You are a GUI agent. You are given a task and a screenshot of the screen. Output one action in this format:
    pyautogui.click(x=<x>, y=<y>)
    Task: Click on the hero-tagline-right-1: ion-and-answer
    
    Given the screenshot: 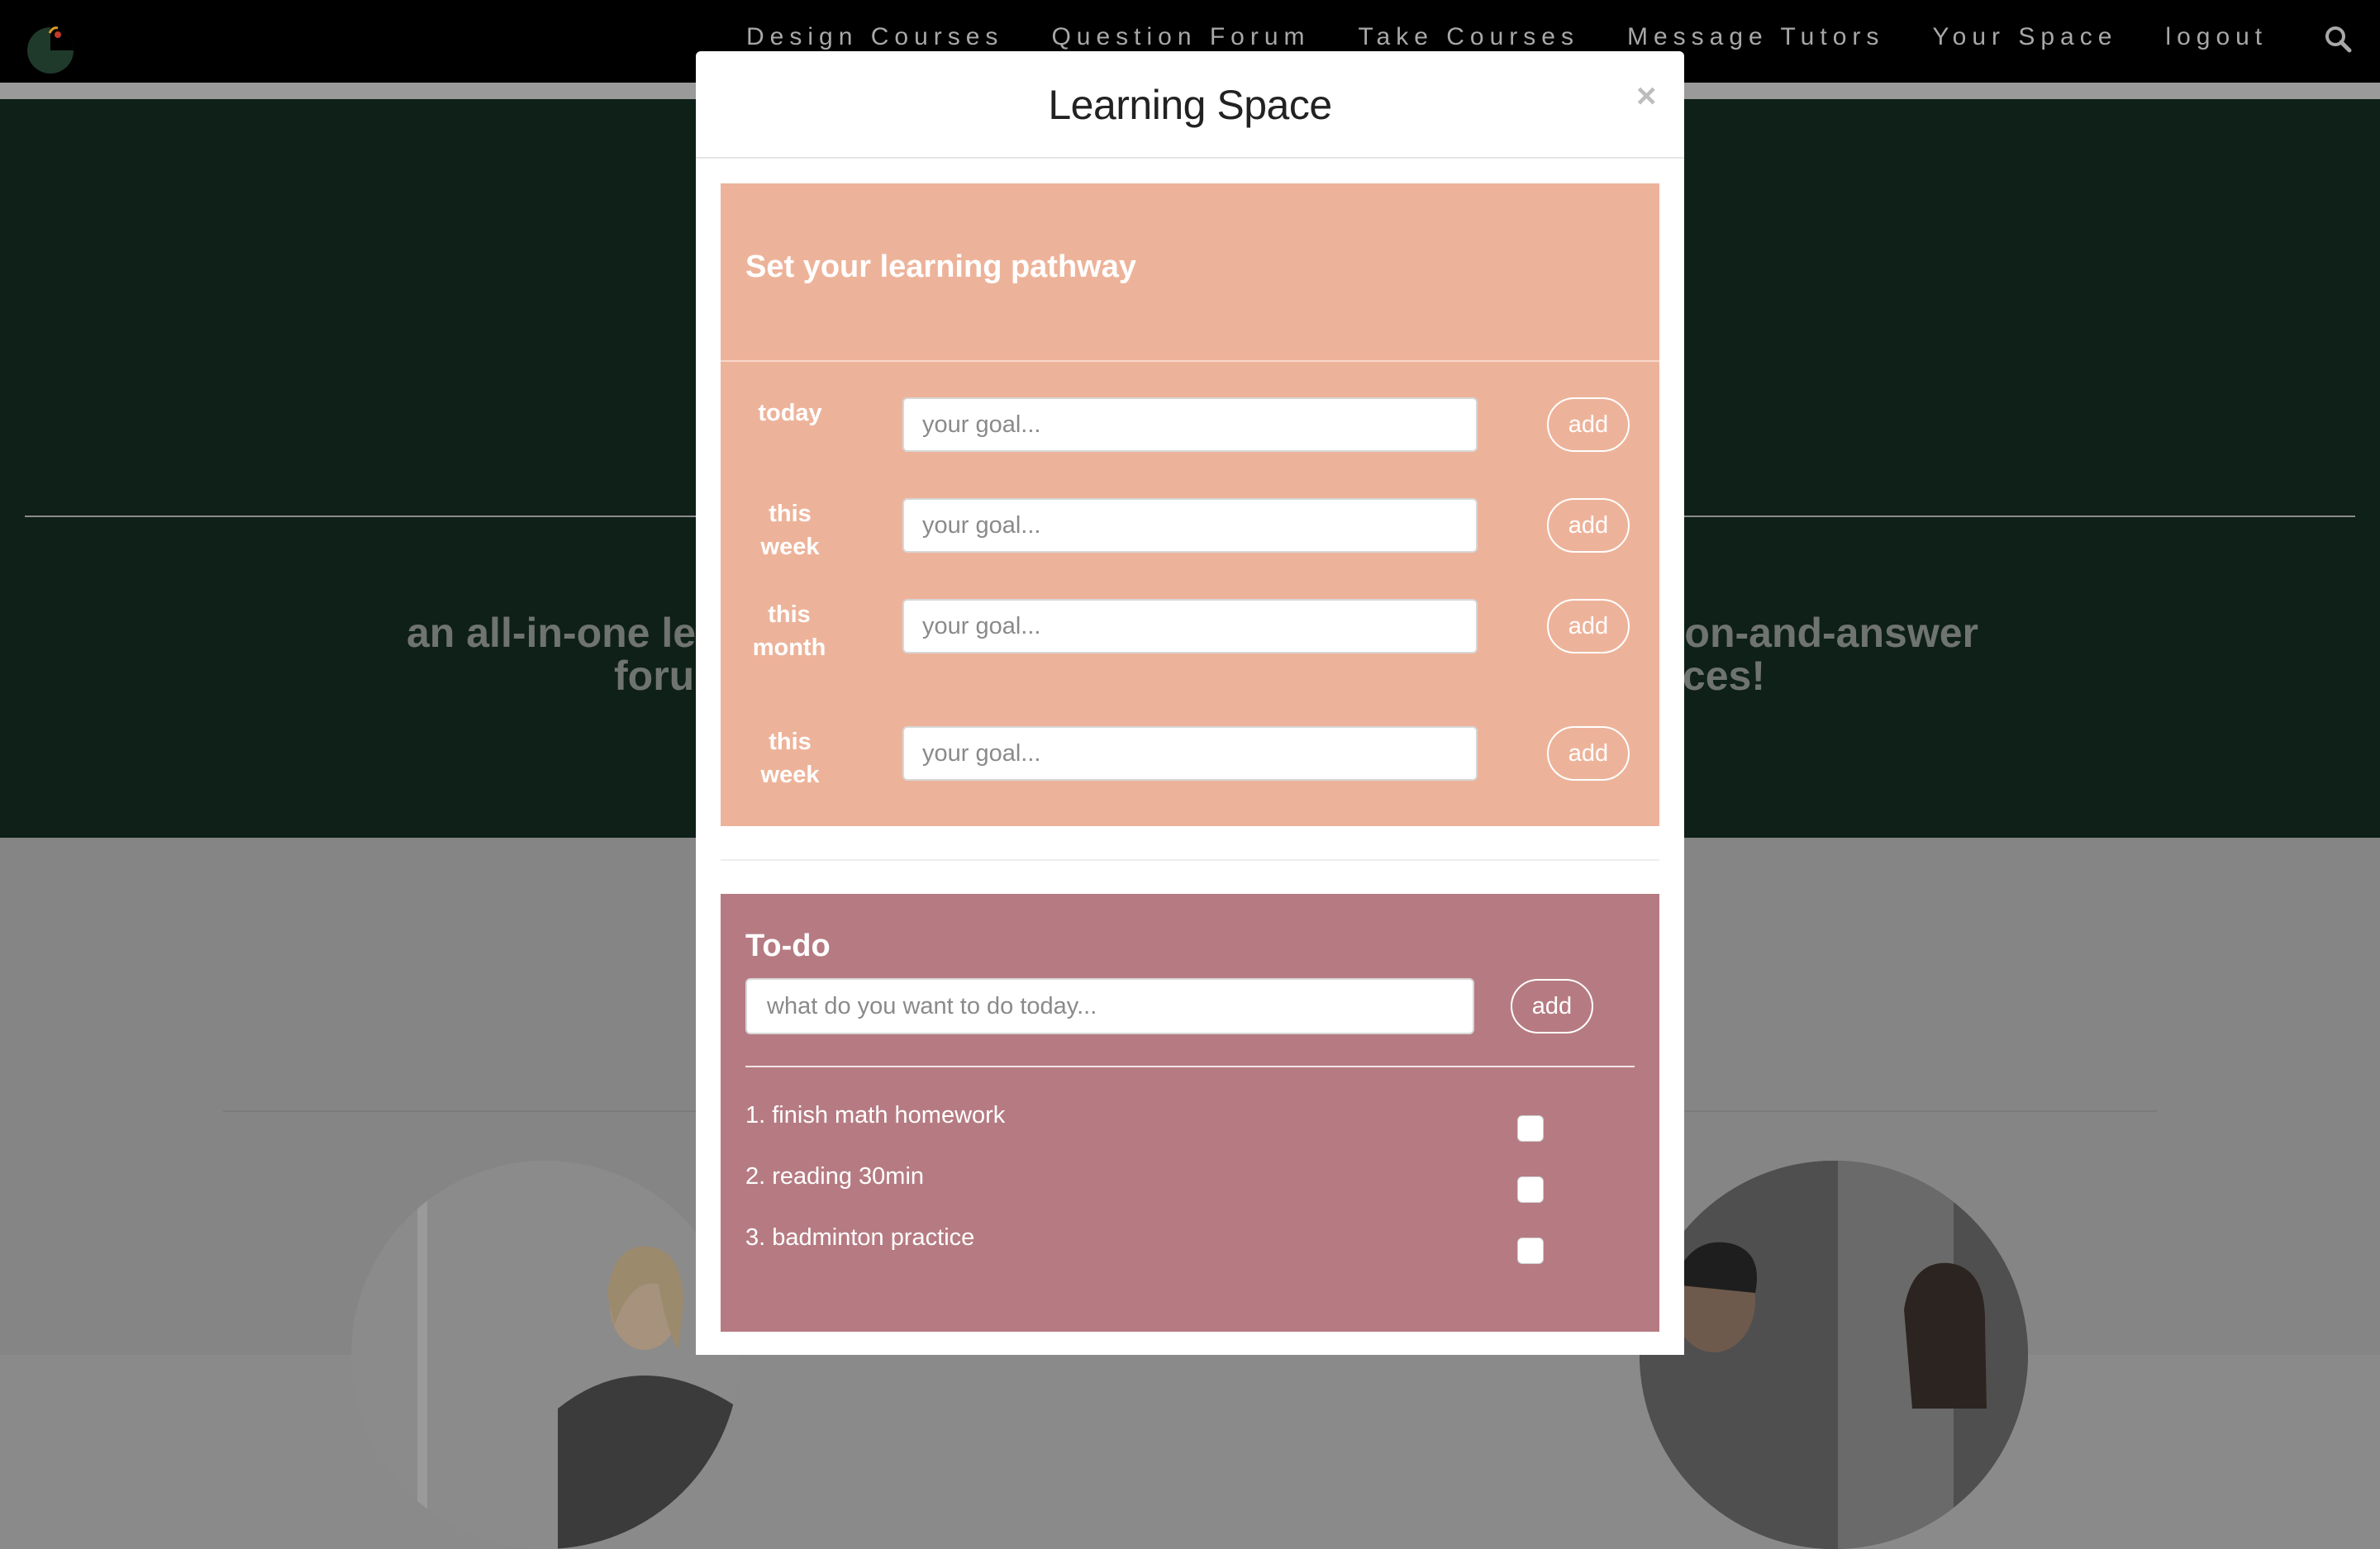 What is the action you would take?
    pyautogui.click(x=1825, y=633)
    